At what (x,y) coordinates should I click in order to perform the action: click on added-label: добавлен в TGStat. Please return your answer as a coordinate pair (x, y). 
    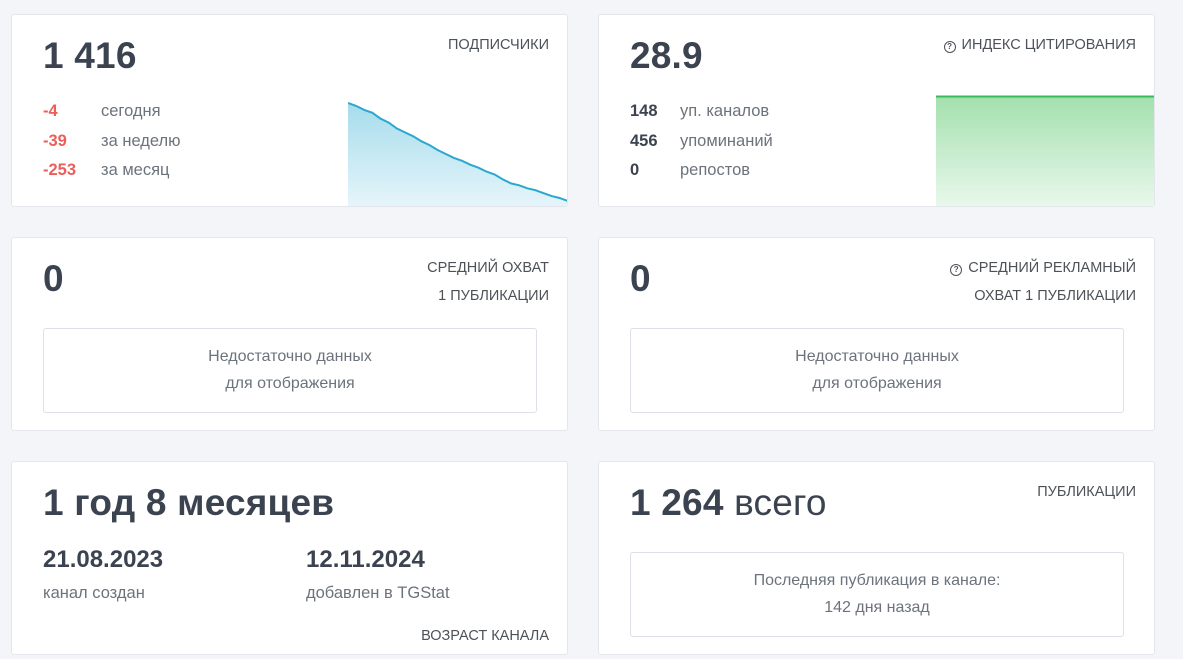
    Looking at the image, I should click on (378, 593).